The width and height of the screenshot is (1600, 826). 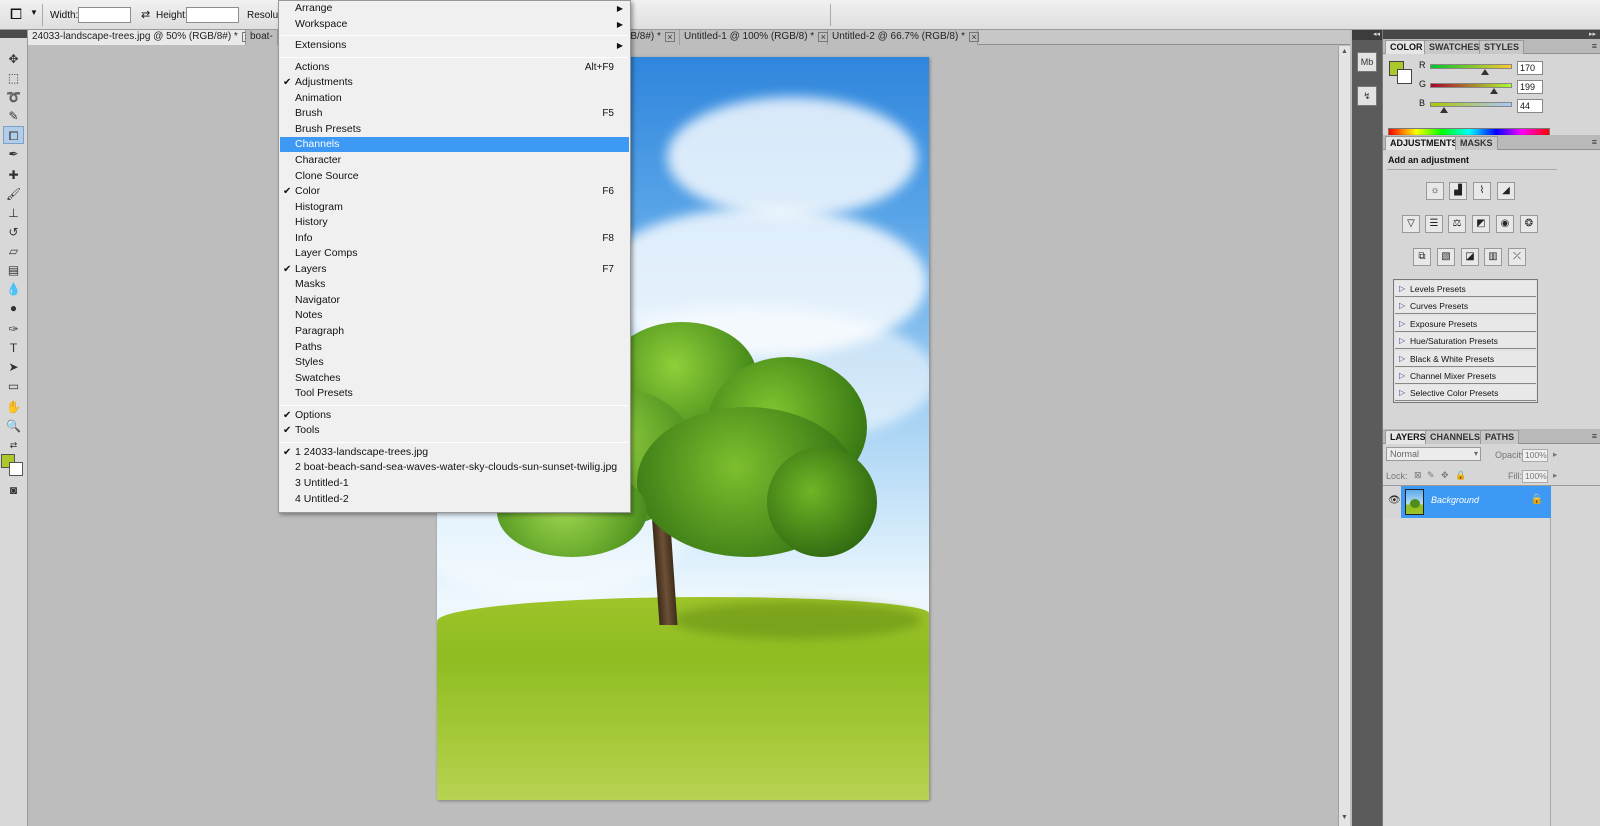 I want to click on preset-item: ▷ Hue/Saturation Presets, so click(x=1465, y=341).